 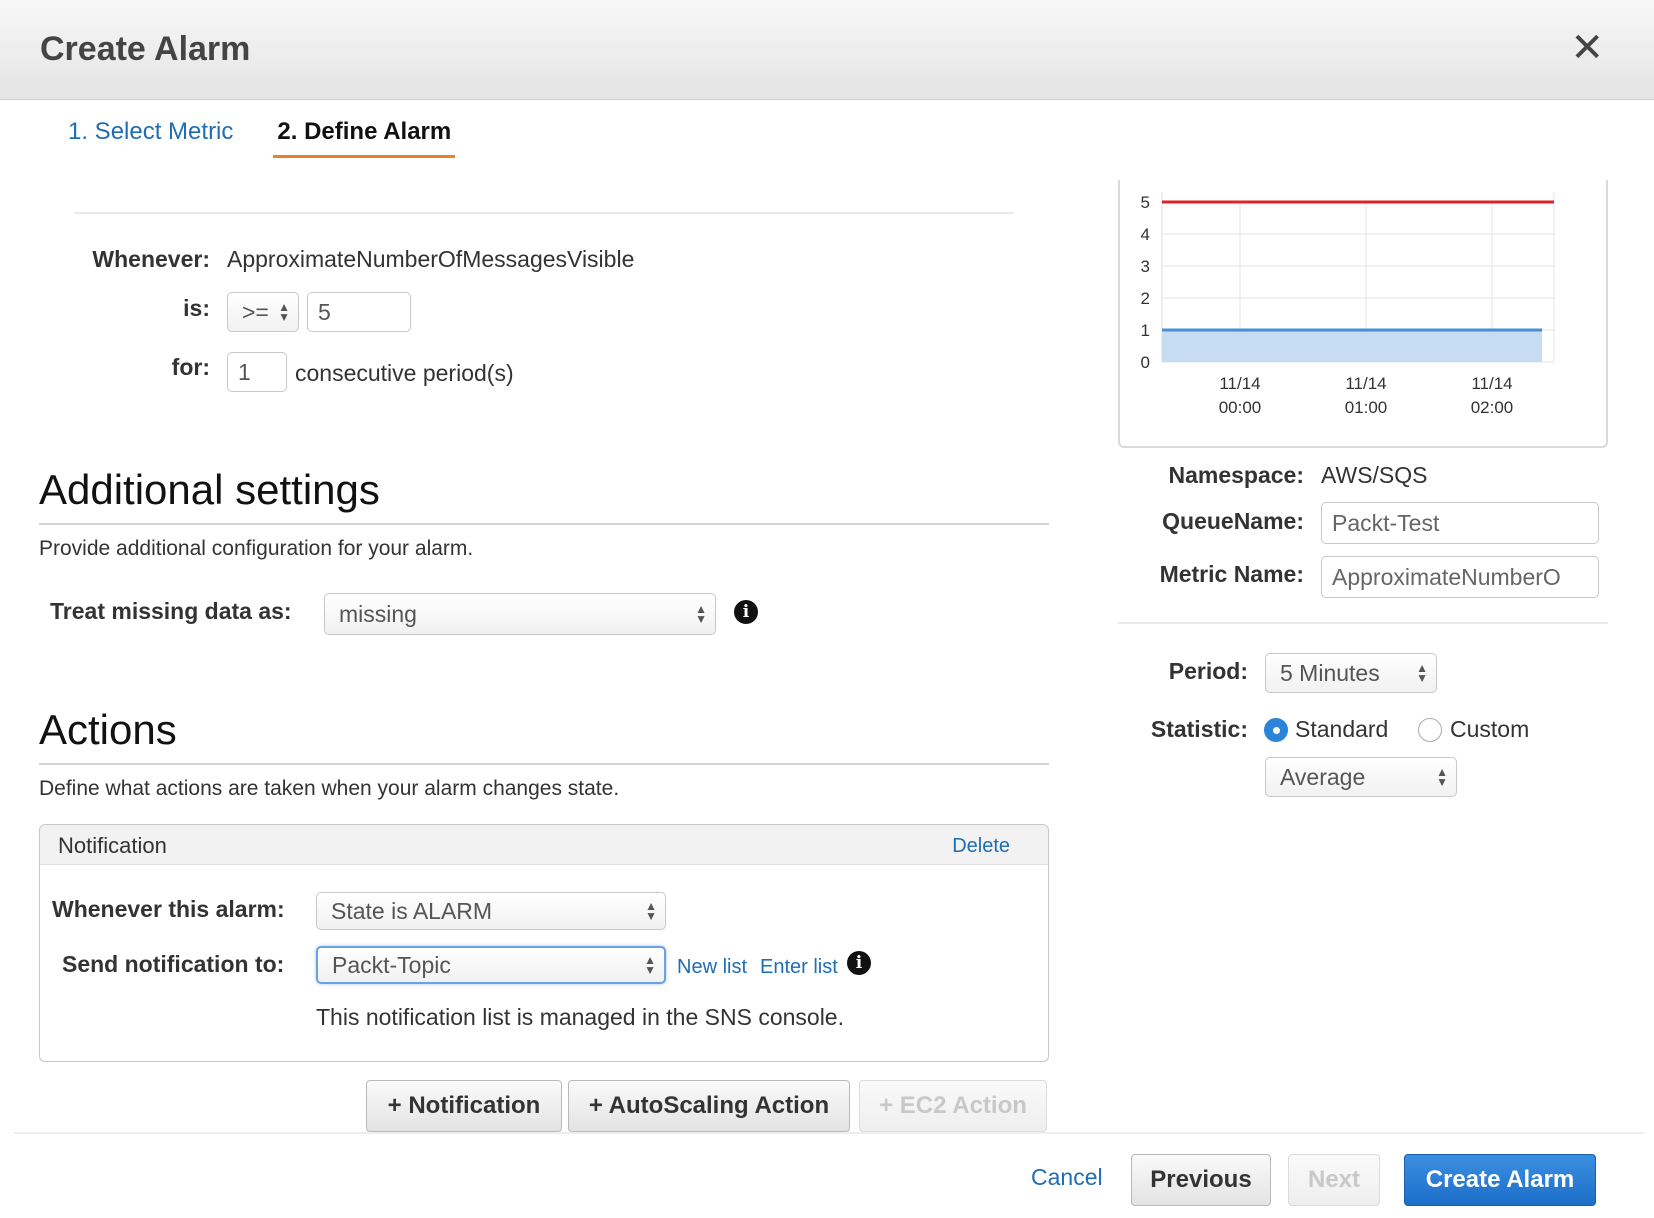 I want to click on previous-button: Previous, so click(x=1201, y=1180).